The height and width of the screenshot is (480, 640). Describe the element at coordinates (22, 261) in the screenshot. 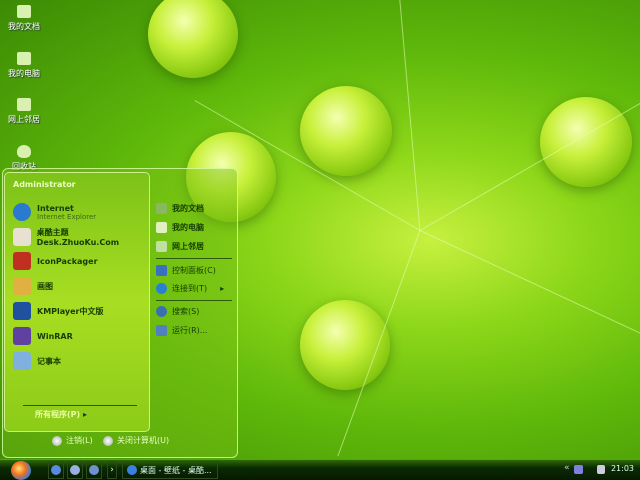

I see `iconpackager-icon` at that location.